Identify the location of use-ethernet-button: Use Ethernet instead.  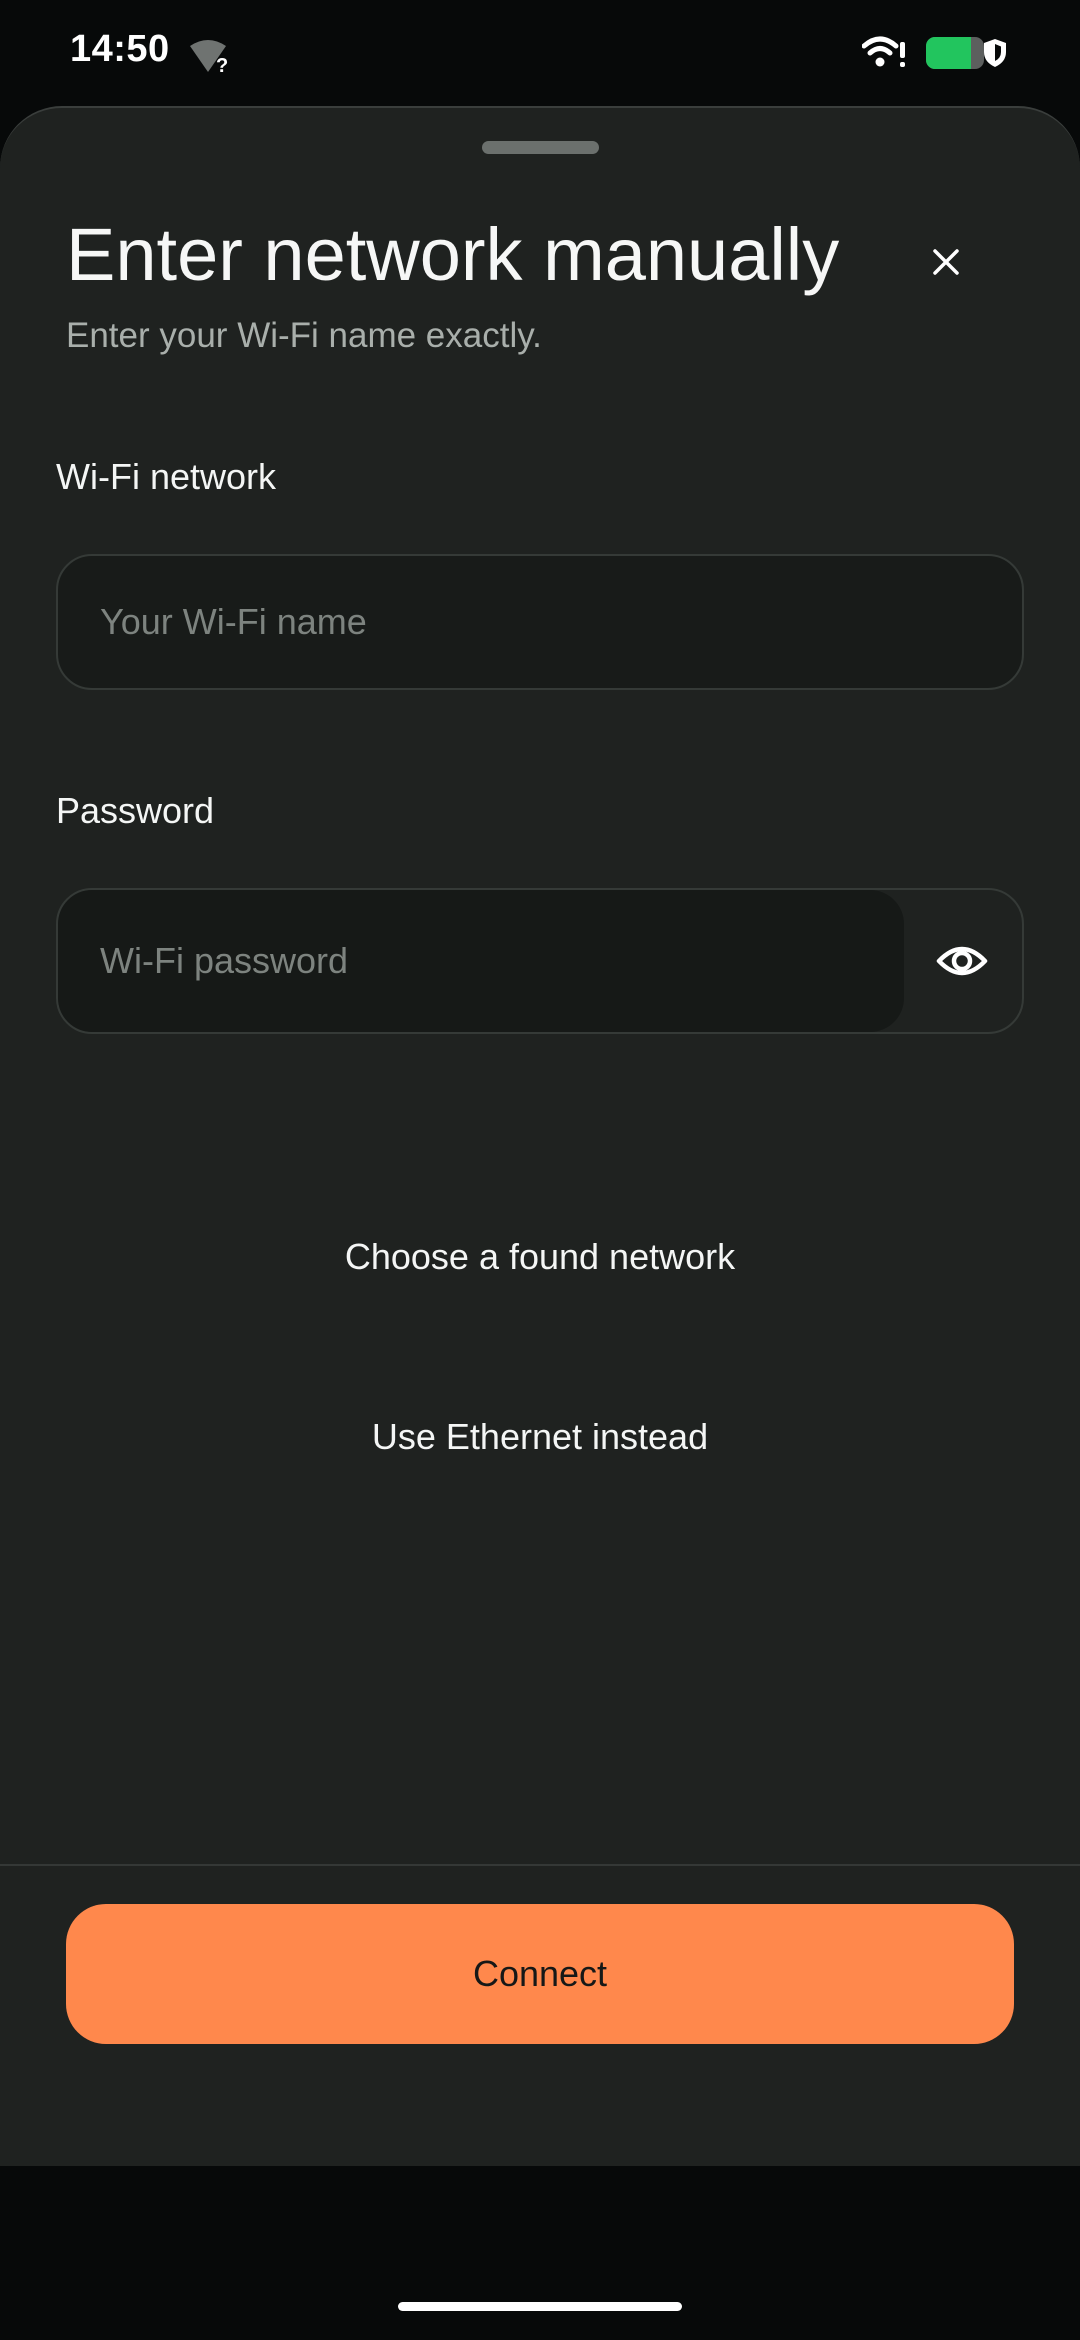
(540, 1437).